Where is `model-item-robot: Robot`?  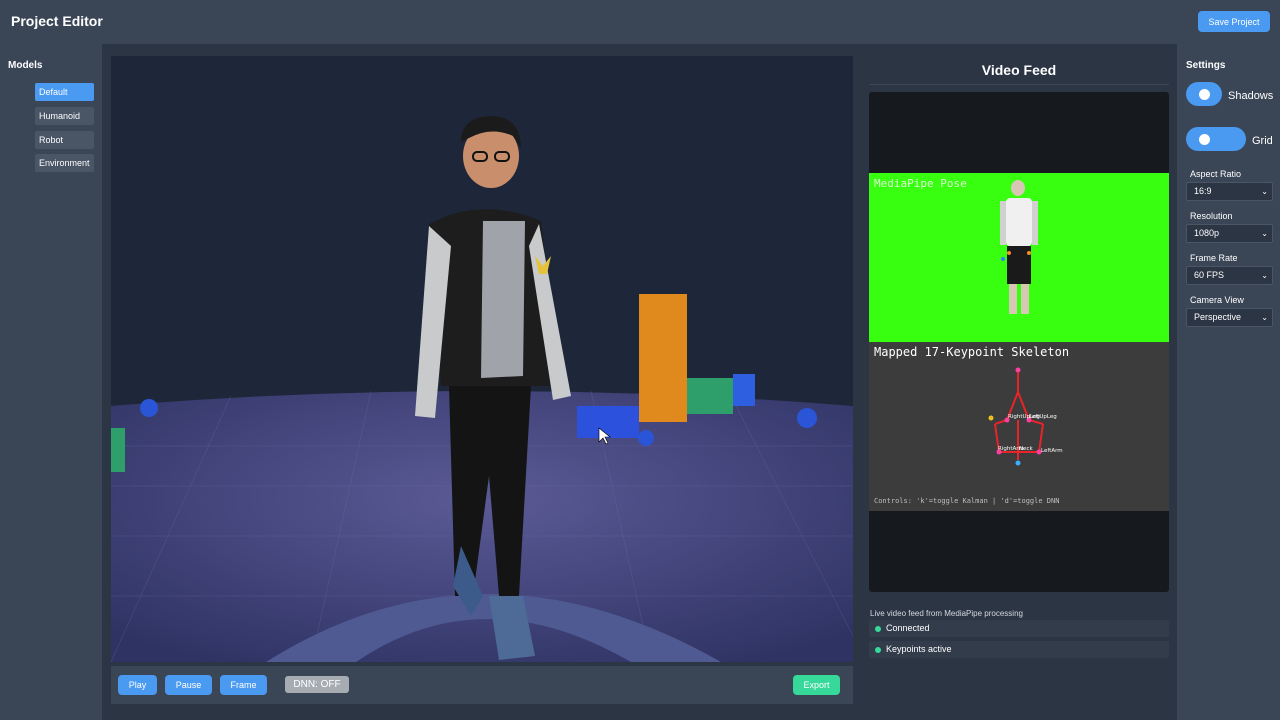 model-item-robot: Robot is located at coordinates (64, 140).